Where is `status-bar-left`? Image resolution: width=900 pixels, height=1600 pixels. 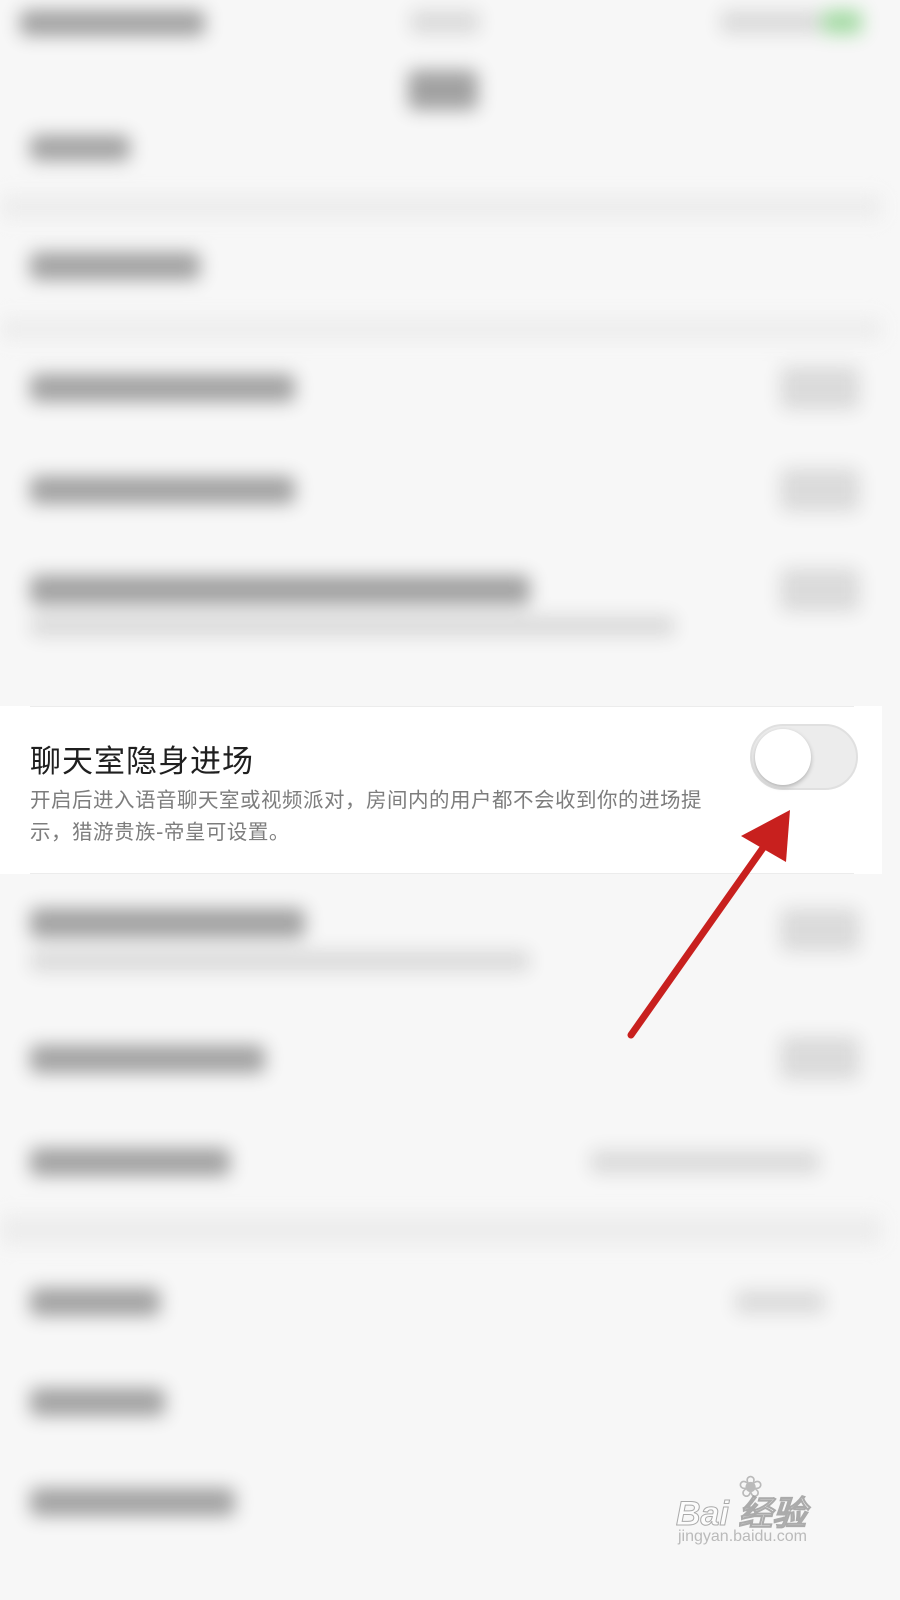 status-bar-left is located at coordinates (112, 23).